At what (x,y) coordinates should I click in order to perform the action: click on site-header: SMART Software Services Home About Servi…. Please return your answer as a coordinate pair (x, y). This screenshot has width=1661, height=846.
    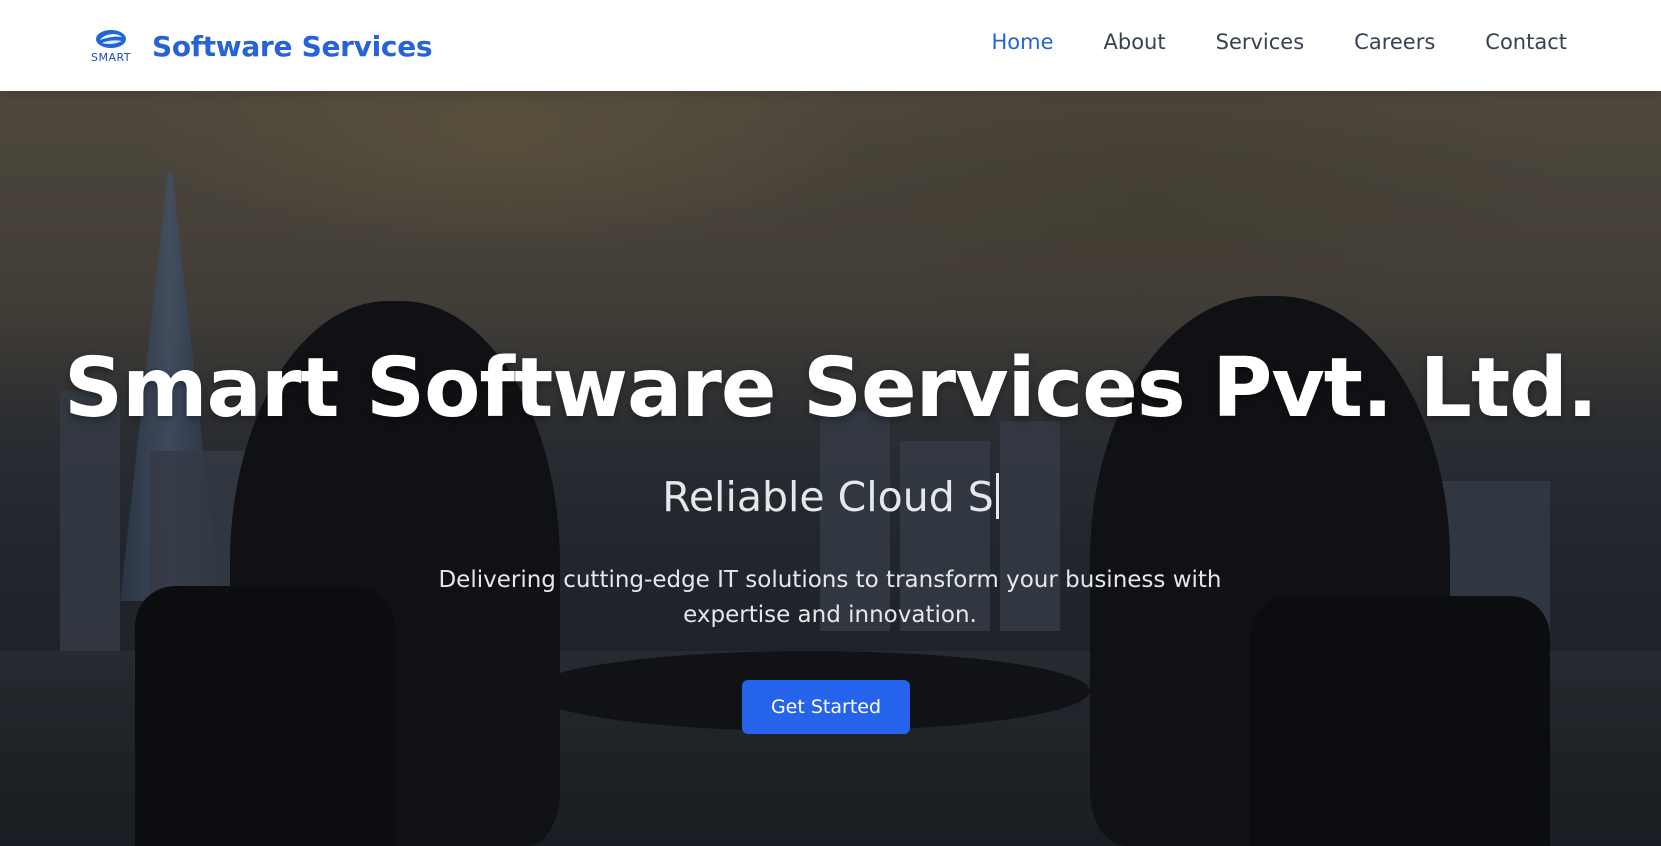
    Looking at the image, I should click on (830, 45).